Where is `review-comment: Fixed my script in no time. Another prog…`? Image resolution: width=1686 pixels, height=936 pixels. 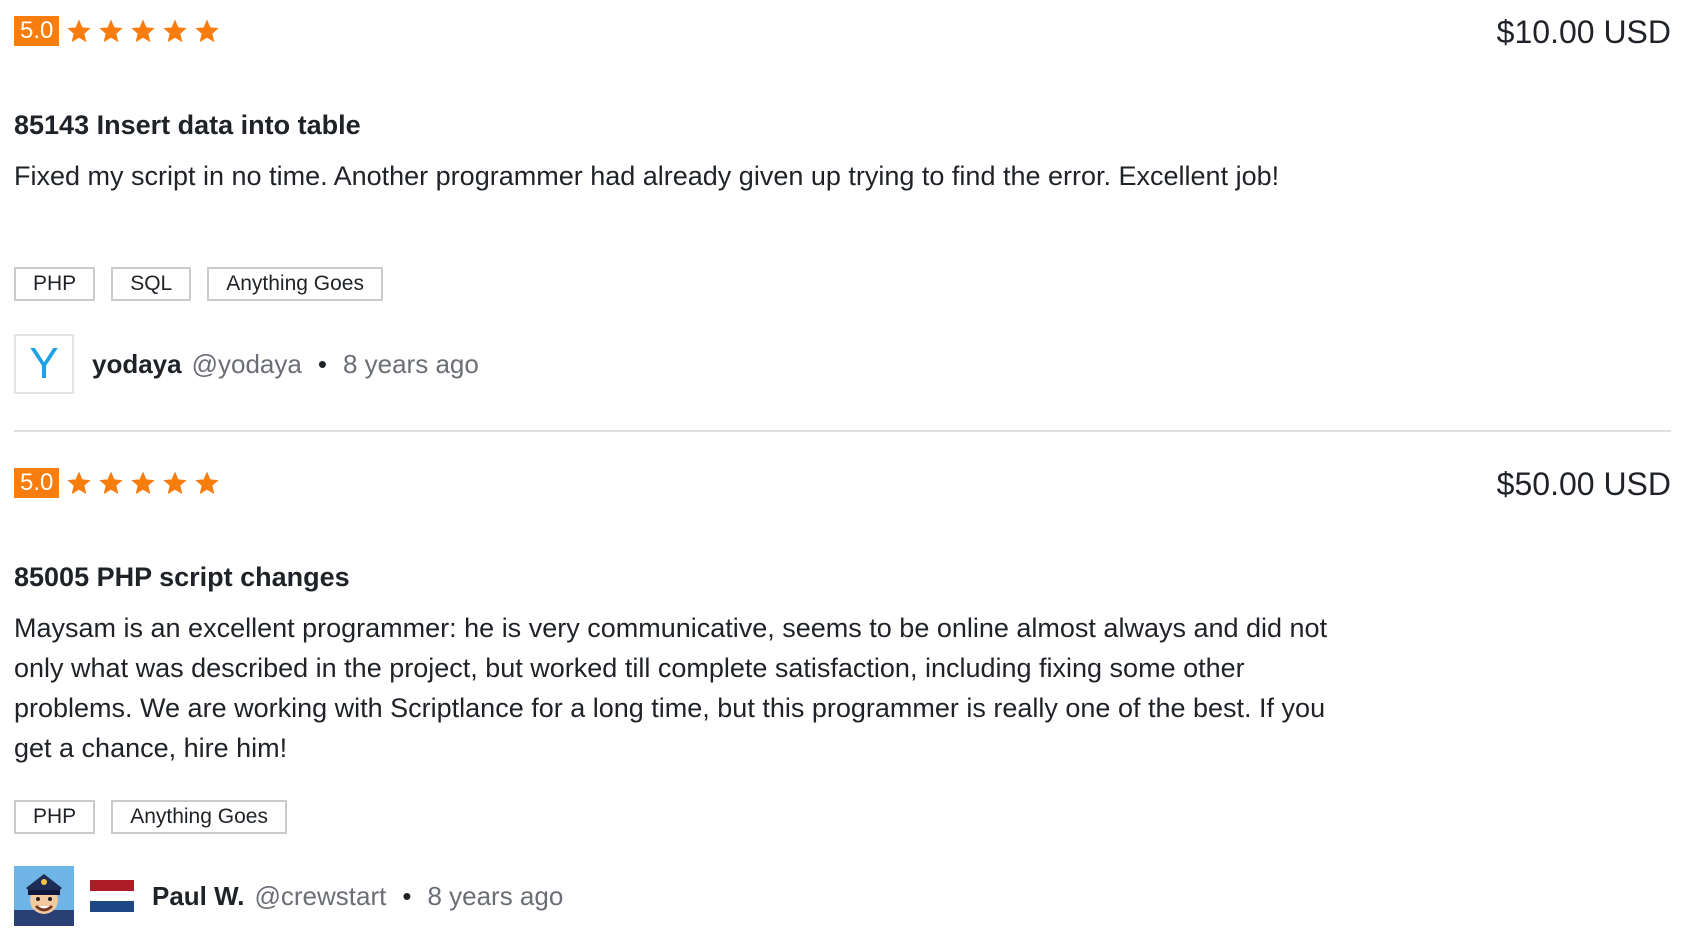 review-comment: Fixed my script in no time. Another prog… is located at coordinates (647, 176).